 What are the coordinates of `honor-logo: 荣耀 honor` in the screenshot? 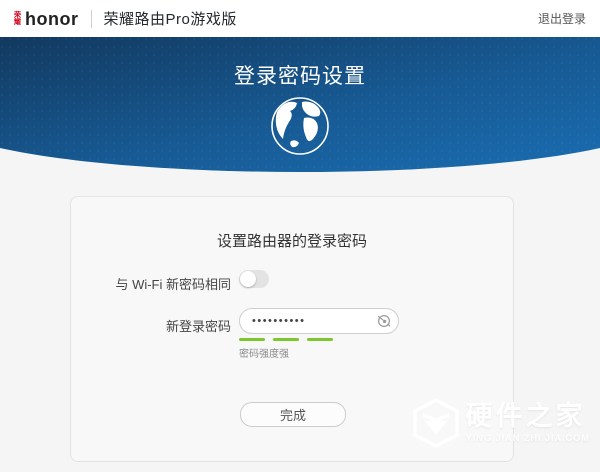 It's located at (46, 19).